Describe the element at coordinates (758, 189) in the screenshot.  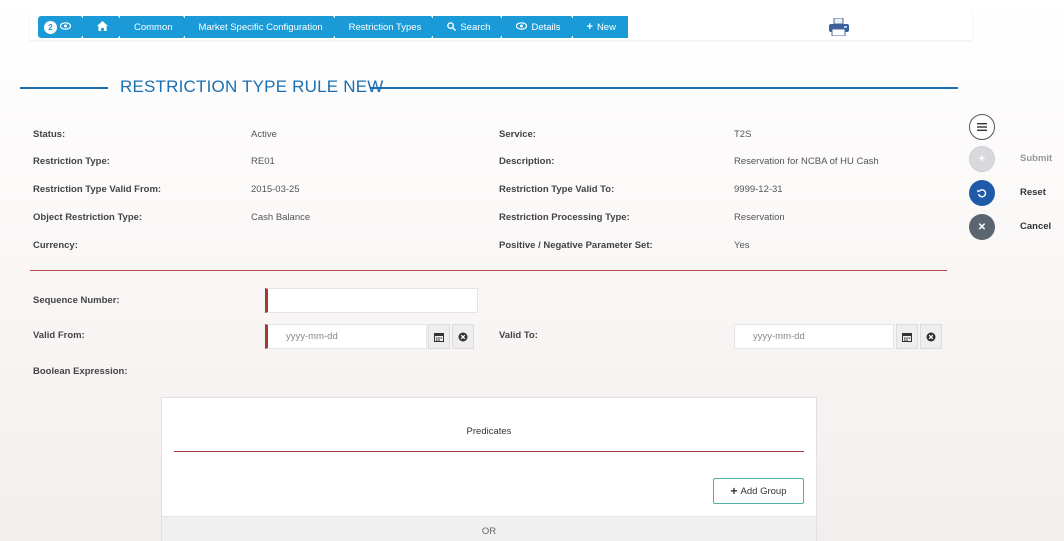
I see `restriction-valid-to-value: 9999-12-31` at that location.